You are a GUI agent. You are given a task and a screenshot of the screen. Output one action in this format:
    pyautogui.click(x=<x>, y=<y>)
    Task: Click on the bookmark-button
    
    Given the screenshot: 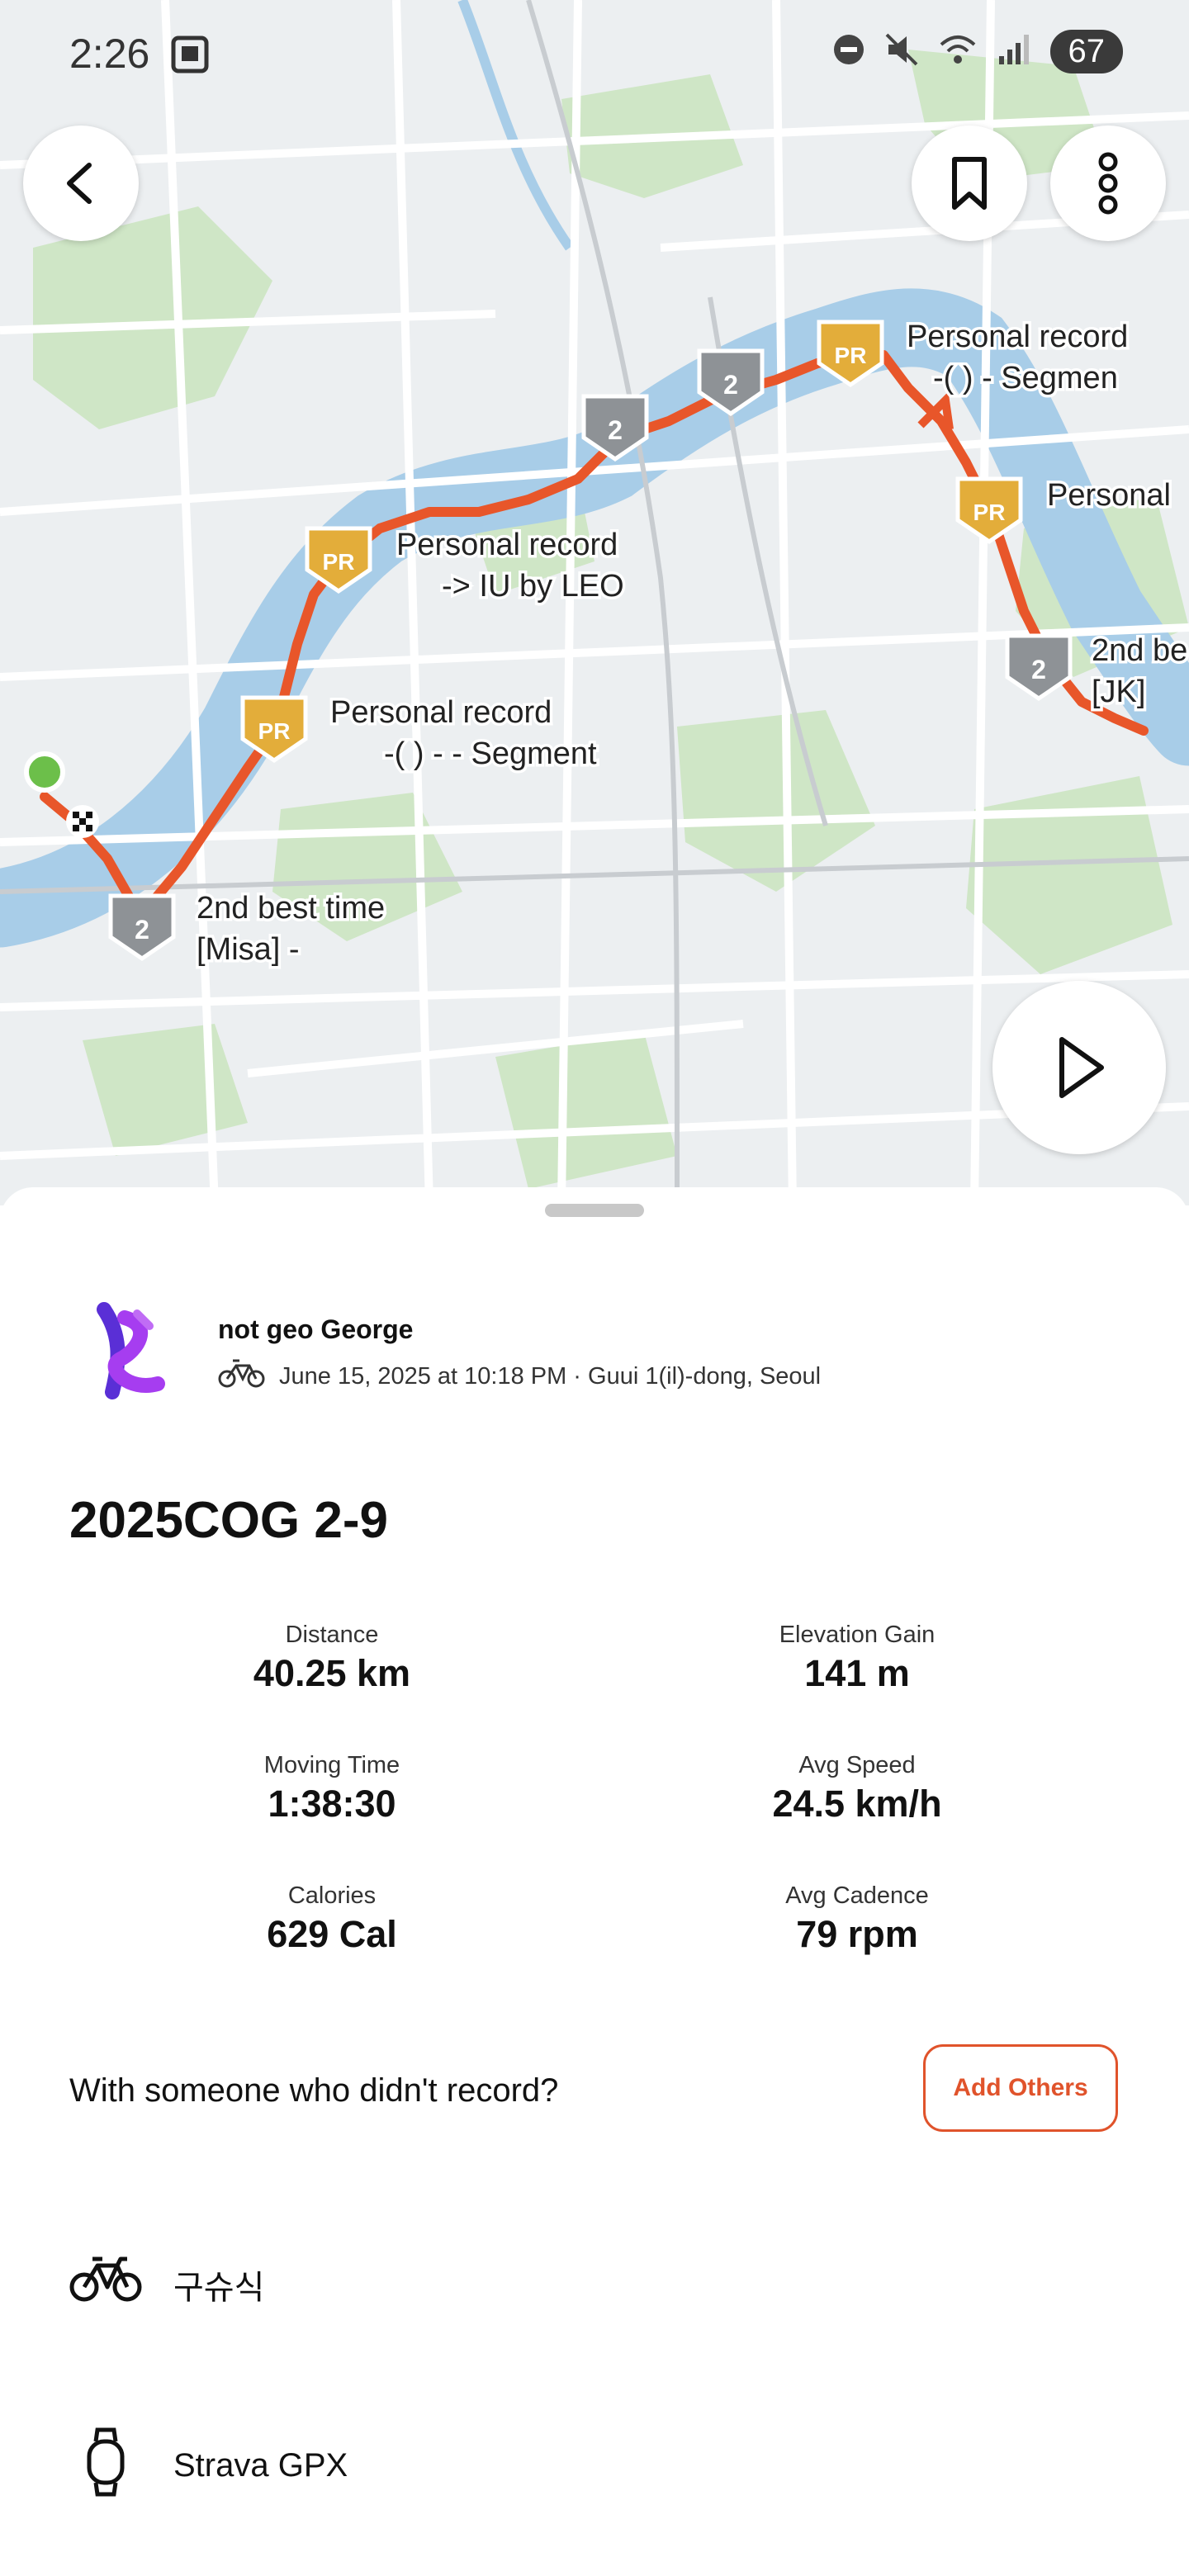 What is the action you would take?
    pyautogui.click(x=969, y=183)
    